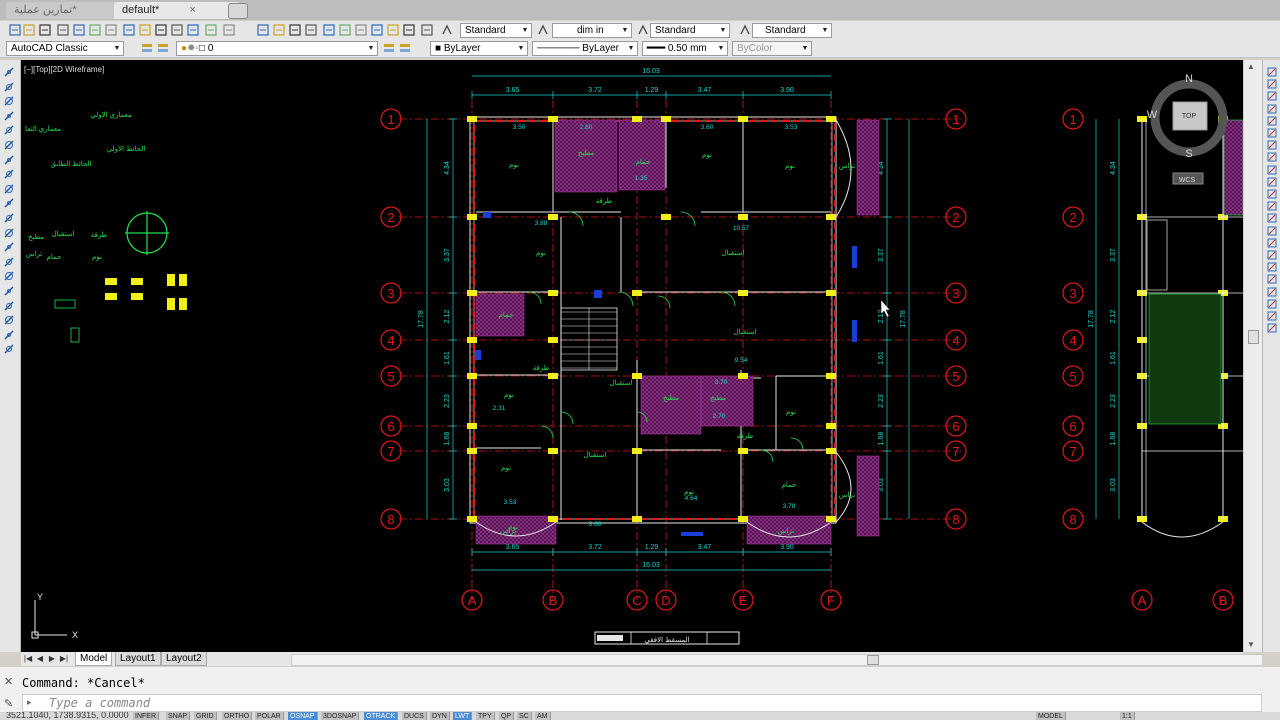 The height and width of the screenshot is (720, 1280). Describe the element at coordinates (295, 30) in the screenshot. I see `zoom-window-icon` at that location.